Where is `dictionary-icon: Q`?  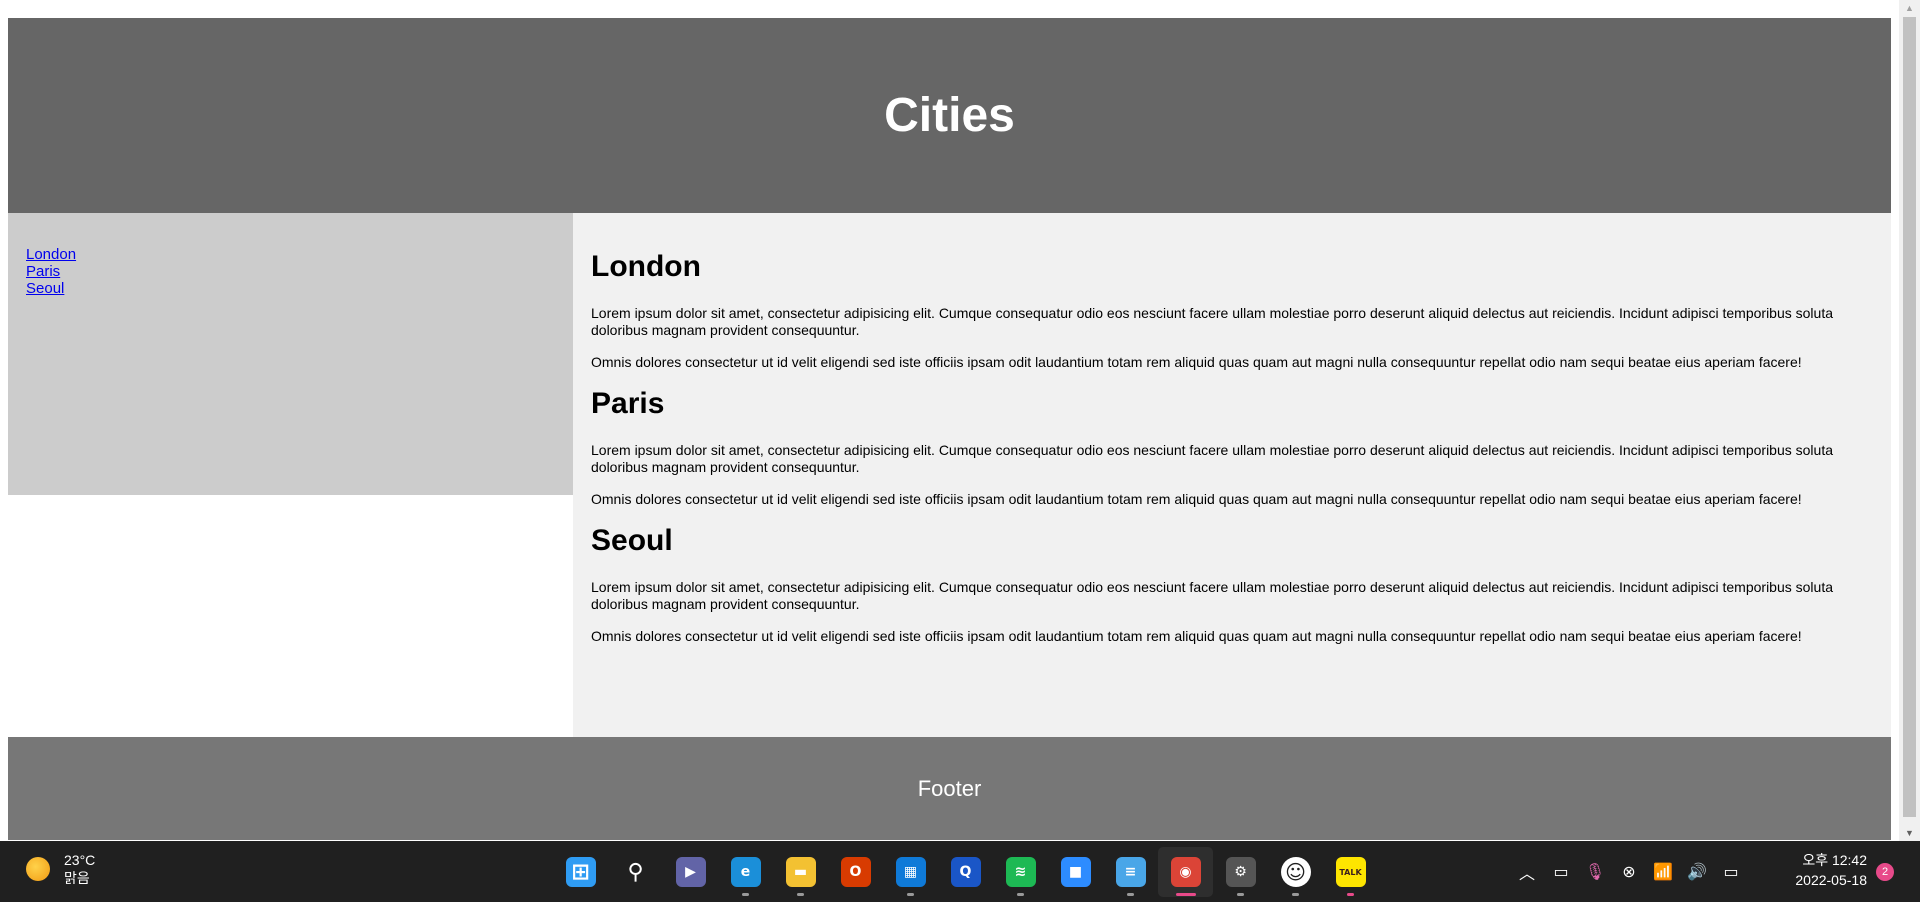 dictionary-icon: Q is located at coordinates (965, 872).